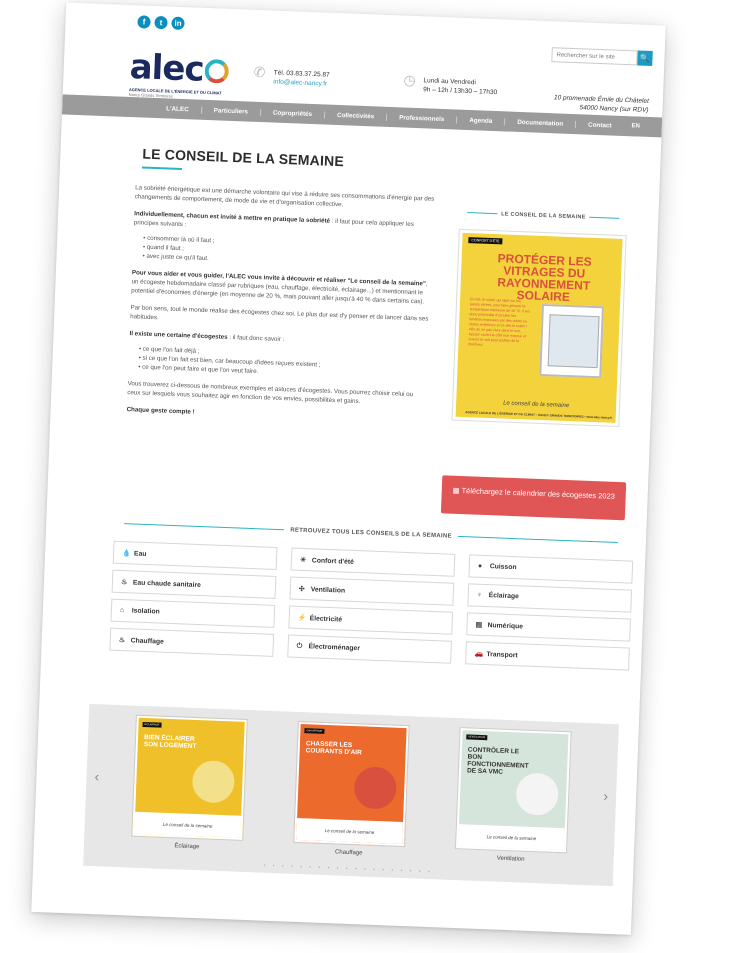  What do you see at coordinates (547, 656) in the screenshot?
I see `category-transport: 🚗 Transport` at bounding box center [547, 656].